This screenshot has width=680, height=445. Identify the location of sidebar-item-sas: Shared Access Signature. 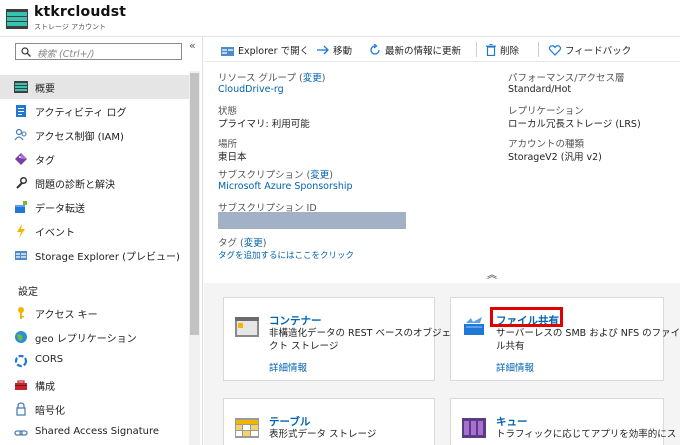
(94, 433).